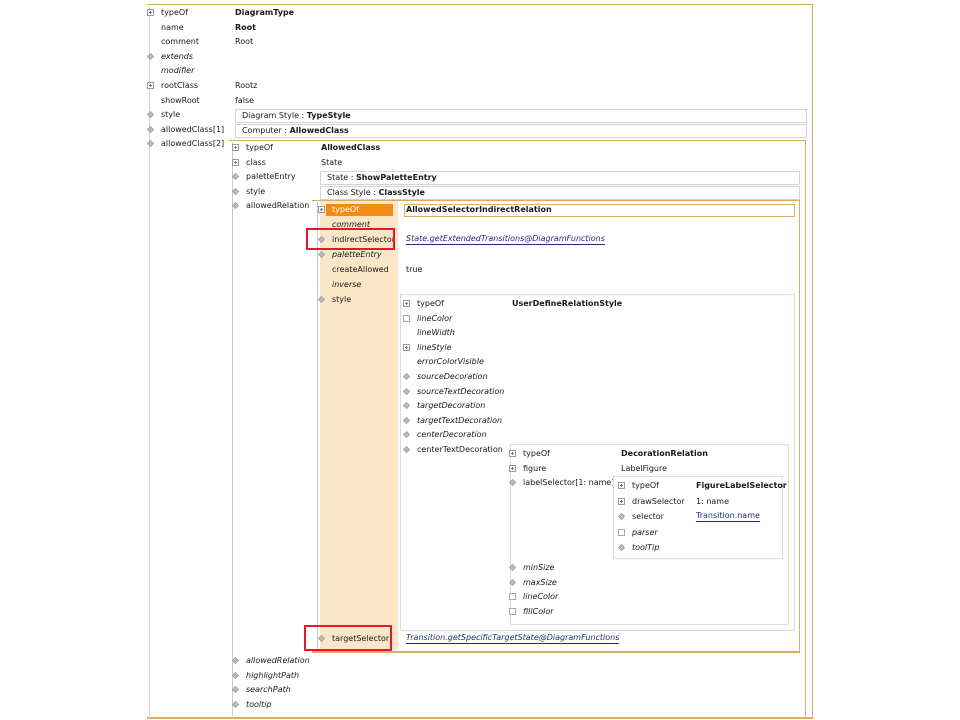 This screenshot has height=720, width=960. Describe the element at coordinates (521, 116) in the screenshot. I see `diagram-style-field: Diagram Style : TypeStyle` at that location.